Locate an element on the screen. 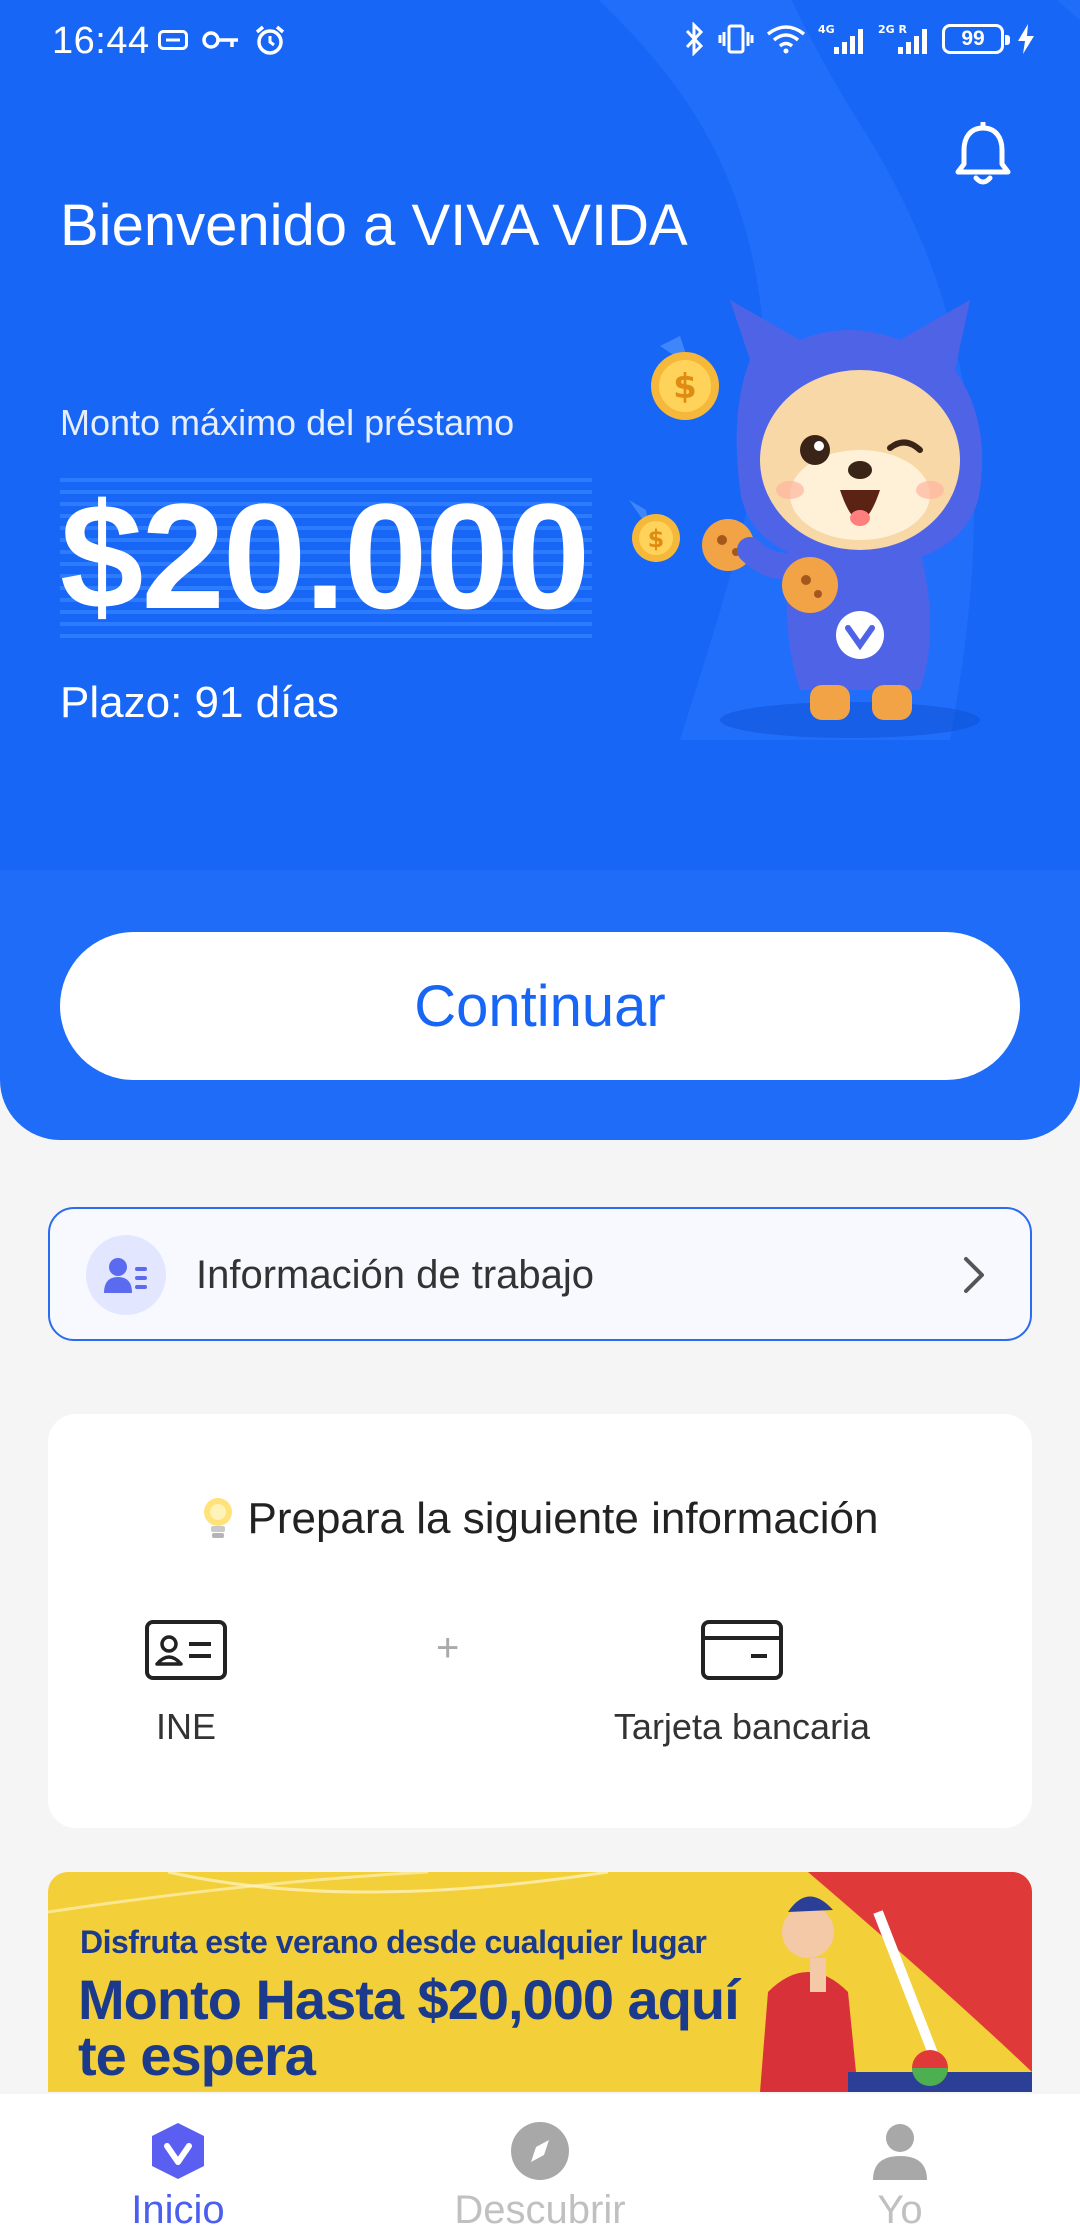  prepare-title-row: Prepara la siguiente información is located at coordinates (540, 1519).